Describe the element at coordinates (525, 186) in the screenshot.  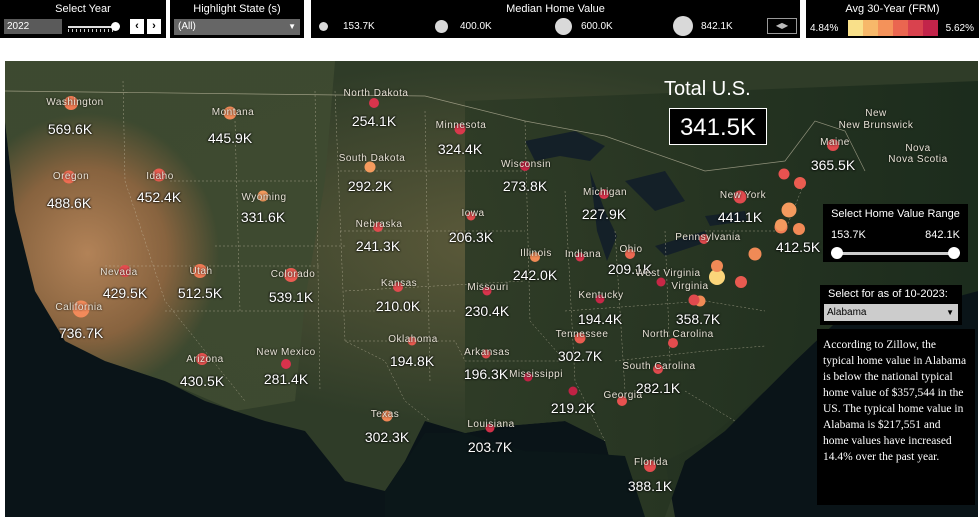
I see `state-value-wisconsin: 273.8K` at that location.